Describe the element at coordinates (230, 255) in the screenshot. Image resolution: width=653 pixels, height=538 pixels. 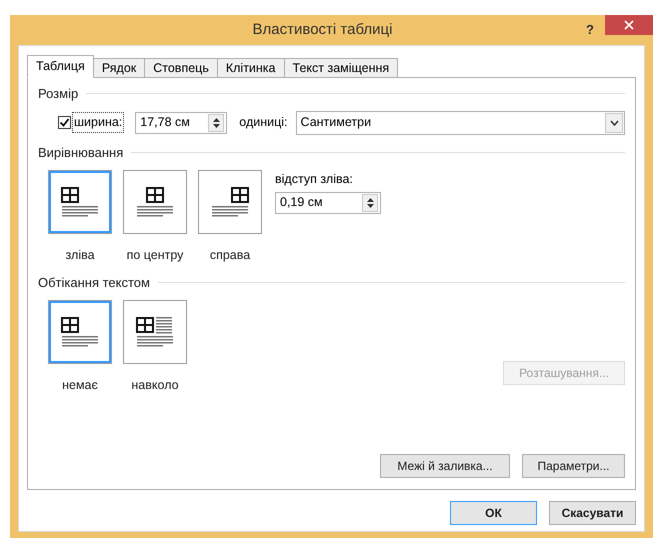
I see `option-label: справа` at that location.